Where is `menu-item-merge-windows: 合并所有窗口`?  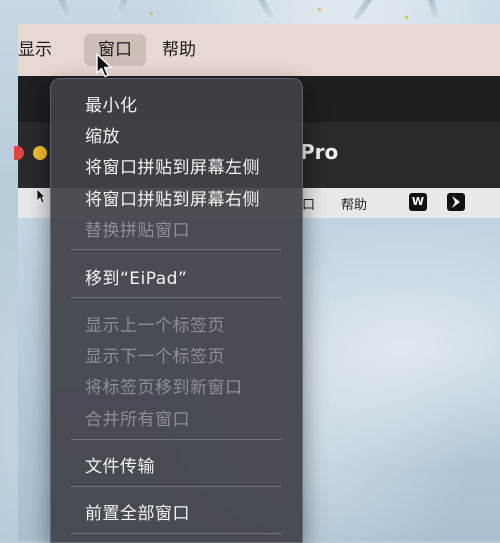 menu-item-merge-windows: 合并所有窗口 is located at coordinates (137, 420).